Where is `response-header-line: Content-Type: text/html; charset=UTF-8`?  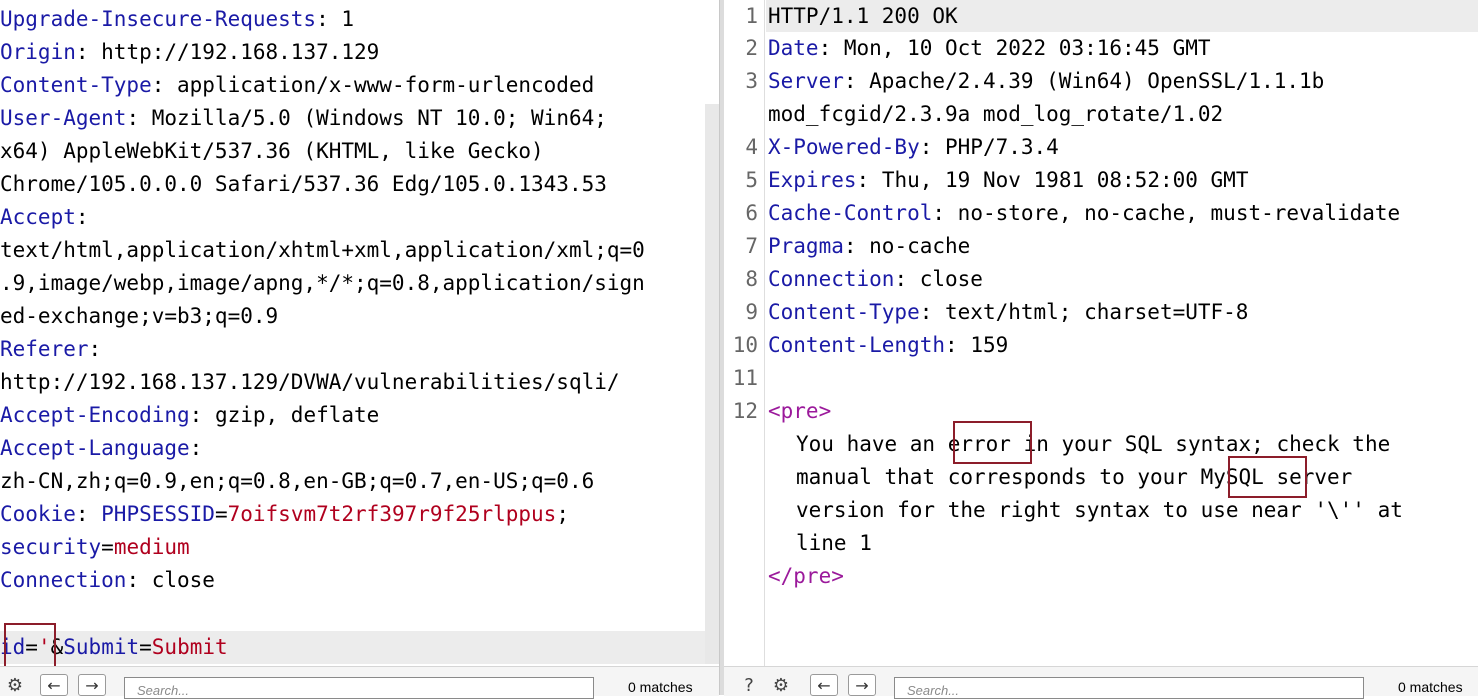 response-header-line: Content-Type: text/html; charset=UTF-8 is located at coordinates (1008, 312).